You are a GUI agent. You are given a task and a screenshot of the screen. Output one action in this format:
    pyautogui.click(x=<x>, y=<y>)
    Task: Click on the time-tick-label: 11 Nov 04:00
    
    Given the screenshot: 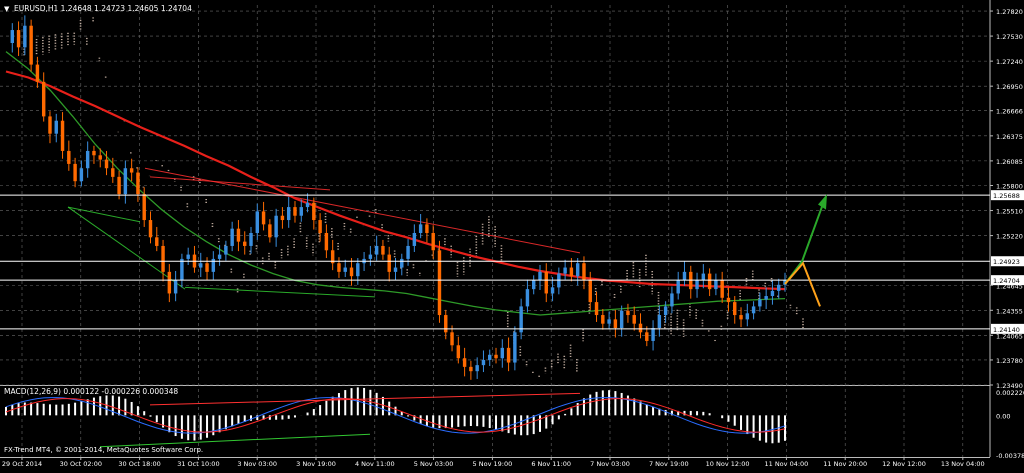 What is the action you would take?
    pyautogui.click(x=786, y=464)
    